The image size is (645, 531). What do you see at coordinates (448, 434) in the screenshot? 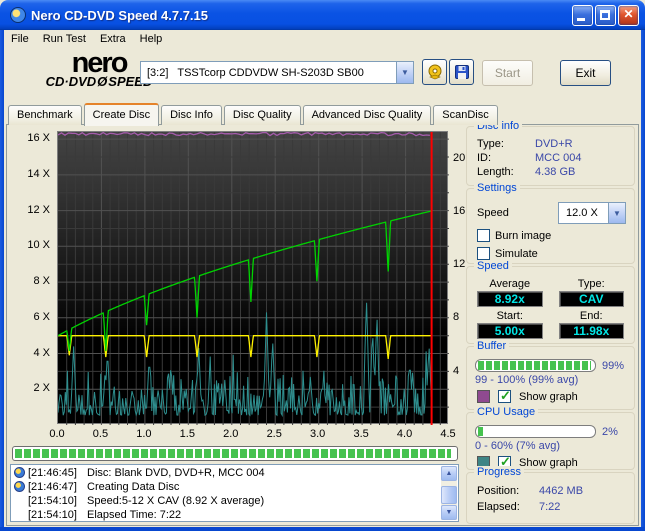
I see `x-tick: 4.5` at bounding box center [448, 434].